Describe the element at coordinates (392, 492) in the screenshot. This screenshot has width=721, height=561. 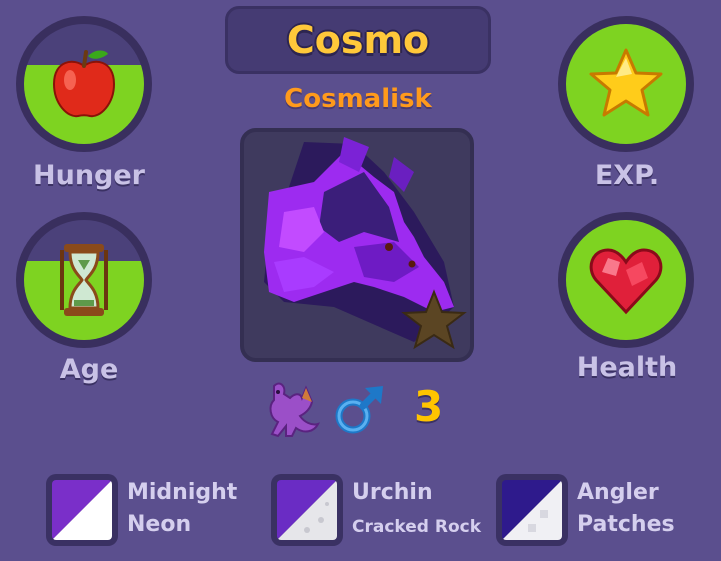
I see `trait-name: Urchin` at that location.